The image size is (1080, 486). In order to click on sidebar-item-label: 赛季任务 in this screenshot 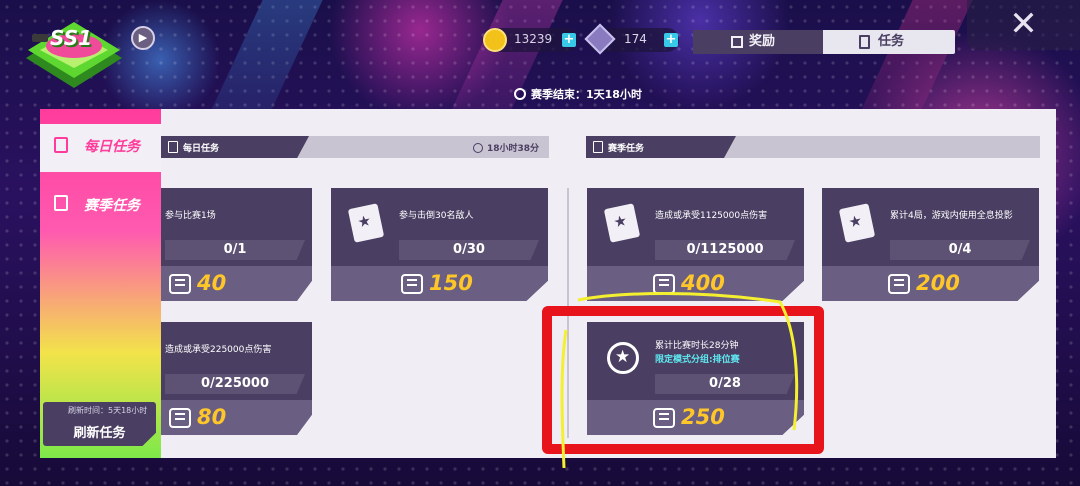, I will do `click(112, 206)`.